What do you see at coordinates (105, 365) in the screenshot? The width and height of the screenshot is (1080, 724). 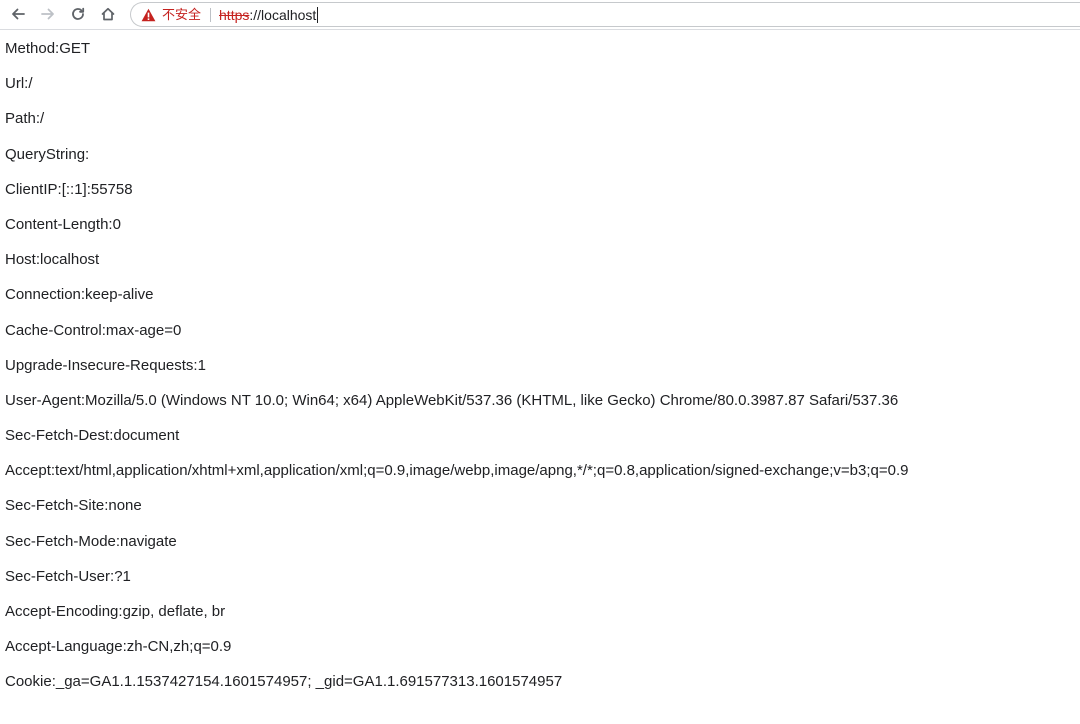 I see `request-info-line: Upgrade-Insecure-Requests:1` at bounding box center [105, 365].